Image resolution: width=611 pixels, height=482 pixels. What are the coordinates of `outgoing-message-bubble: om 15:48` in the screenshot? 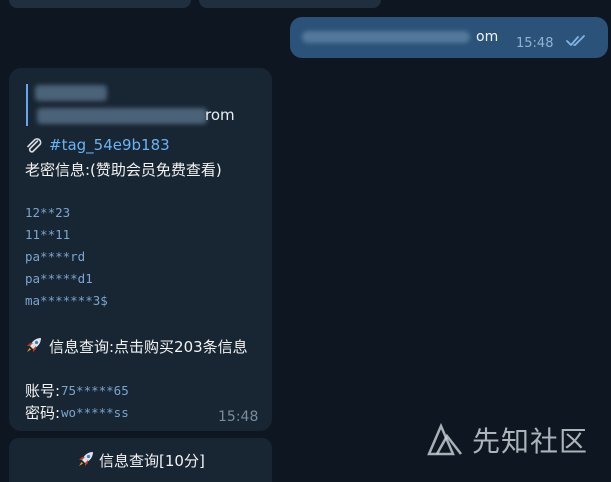 It's located at (449, 37).